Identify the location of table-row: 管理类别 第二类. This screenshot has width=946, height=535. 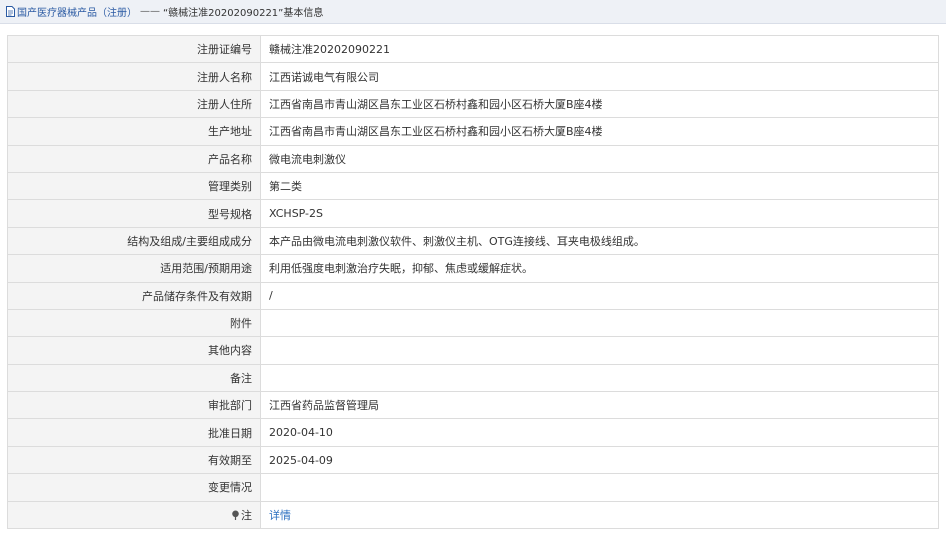
(473, 186).